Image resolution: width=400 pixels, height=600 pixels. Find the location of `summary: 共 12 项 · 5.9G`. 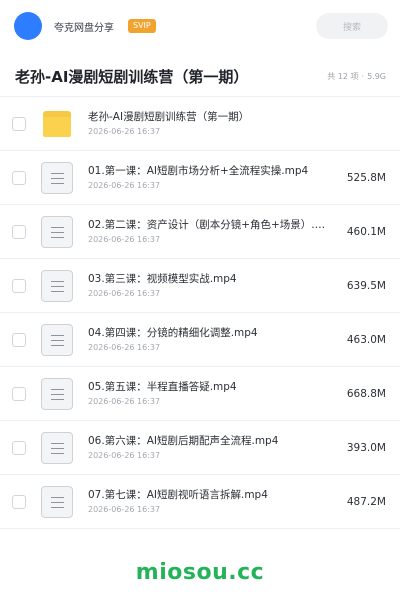

summary: 共 12 项 · 5.9G is located at coordinates (356, 76).